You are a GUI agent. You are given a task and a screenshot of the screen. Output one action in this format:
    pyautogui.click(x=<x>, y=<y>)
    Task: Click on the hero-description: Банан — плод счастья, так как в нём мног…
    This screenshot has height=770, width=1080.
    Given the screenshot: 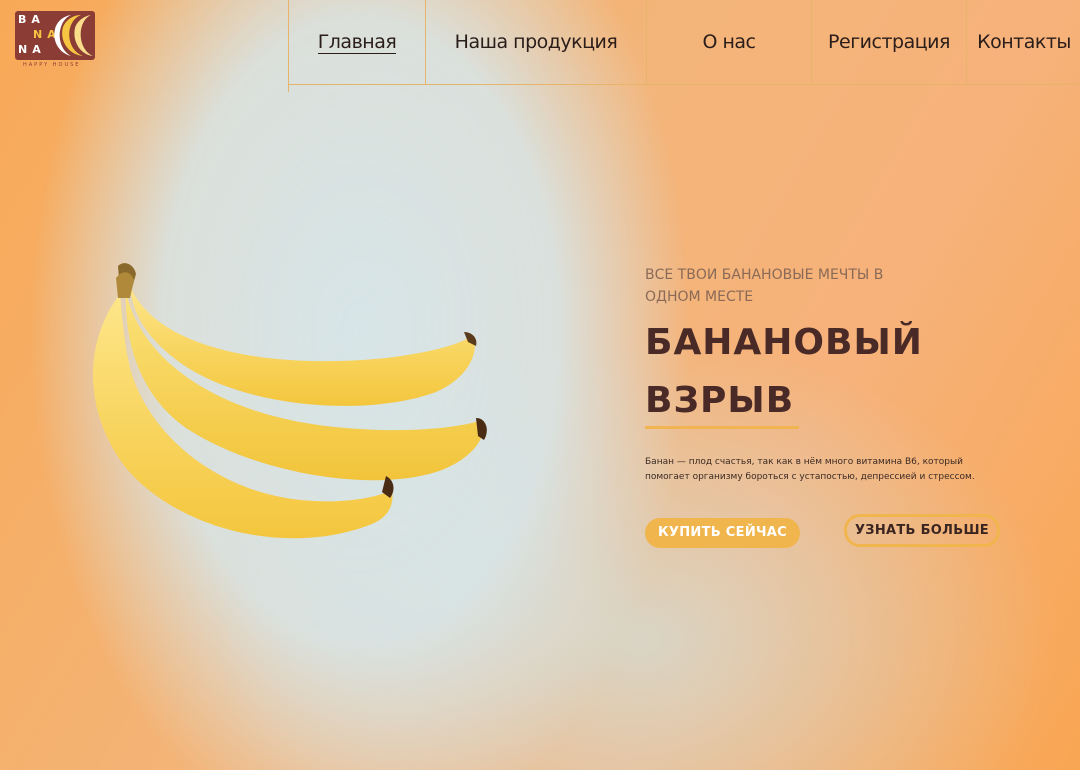 What is the action you would take?
    pyautogui.click(x=810, y=469)
    